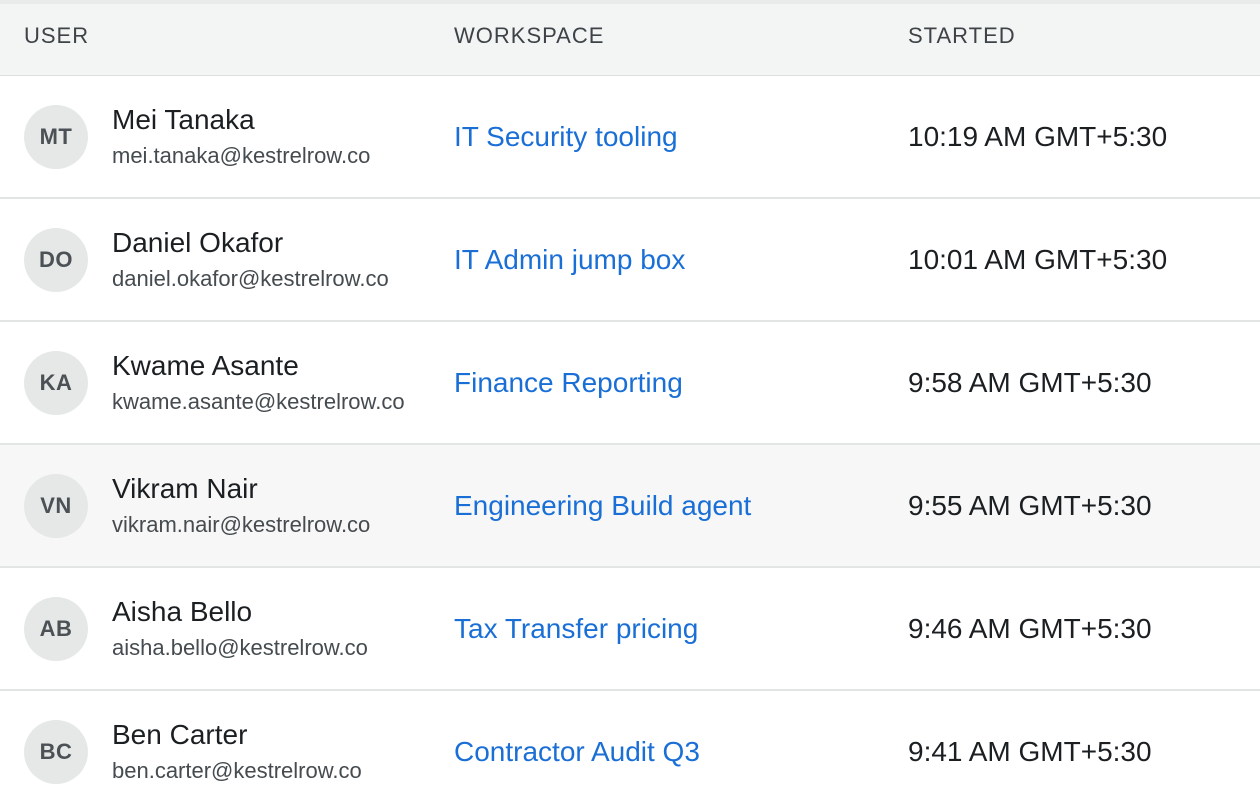  What do you see at coordinates (566, 136) in the screenshot?
I see `workspace-link: IT Security tooling` at bounding box center [566, 136].